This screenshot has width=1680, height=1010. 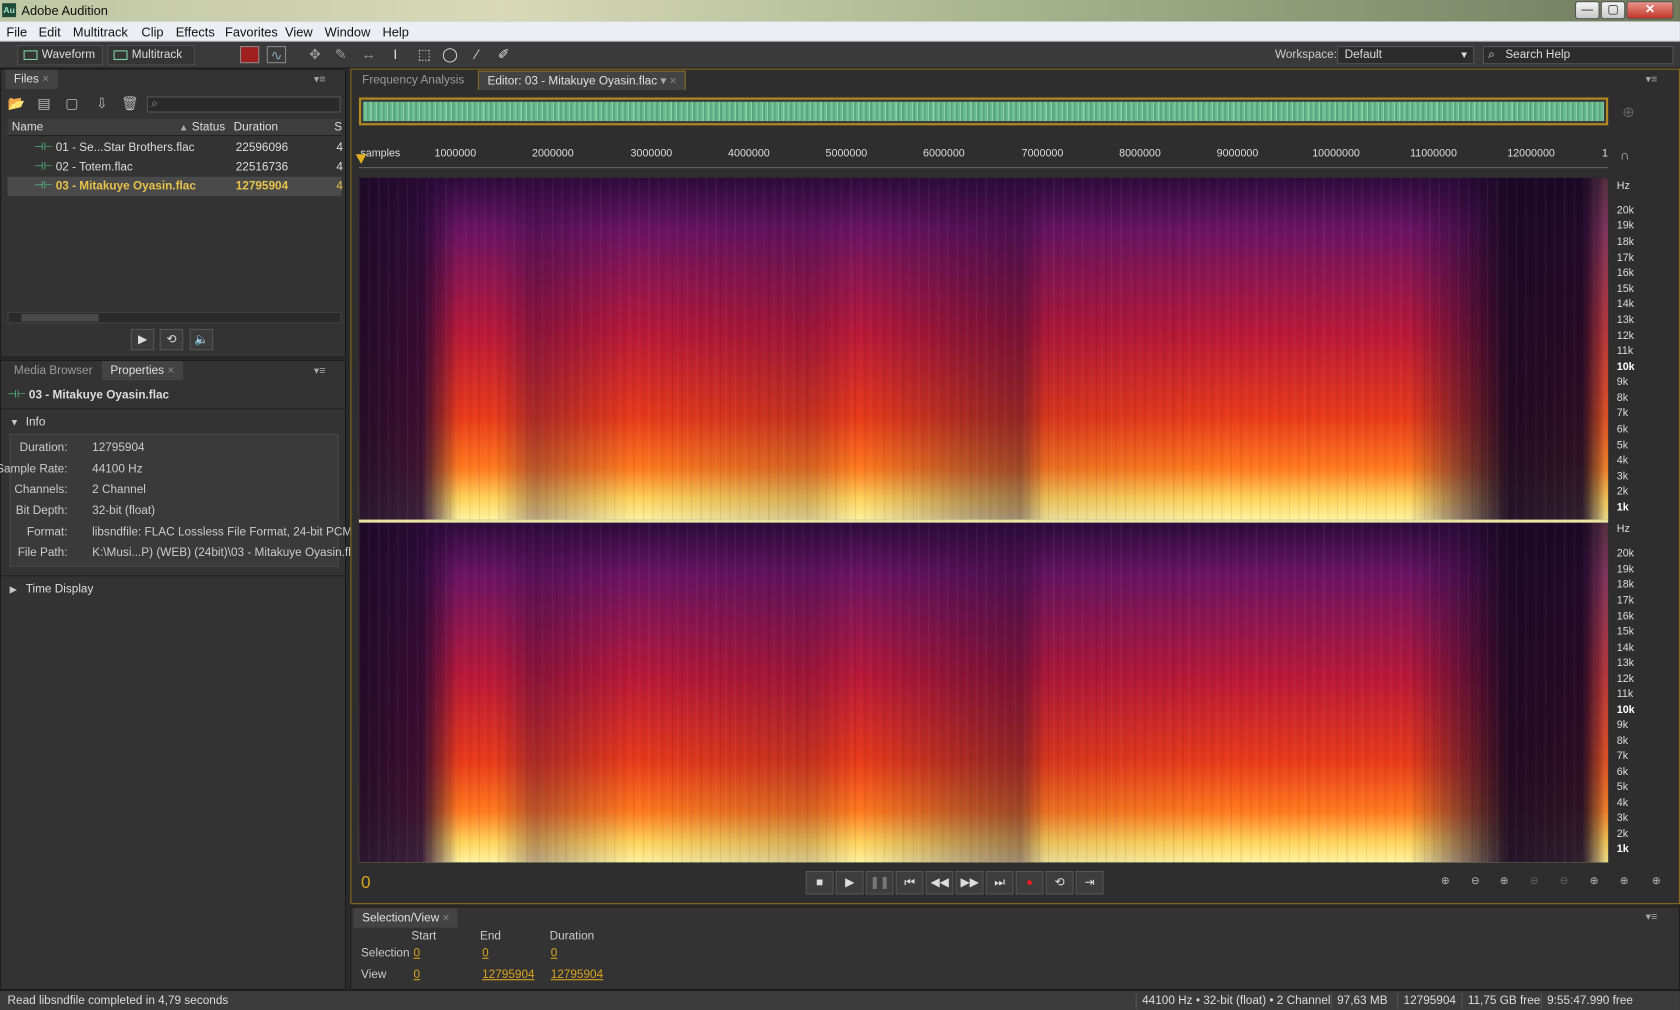 What do you see at coordinates (175, 147) in the screenshot?
I see `file-row: ⊣⊢ 01 - Se...Star Brothers.flac 22596096 4` at bounding box center [175, 147].